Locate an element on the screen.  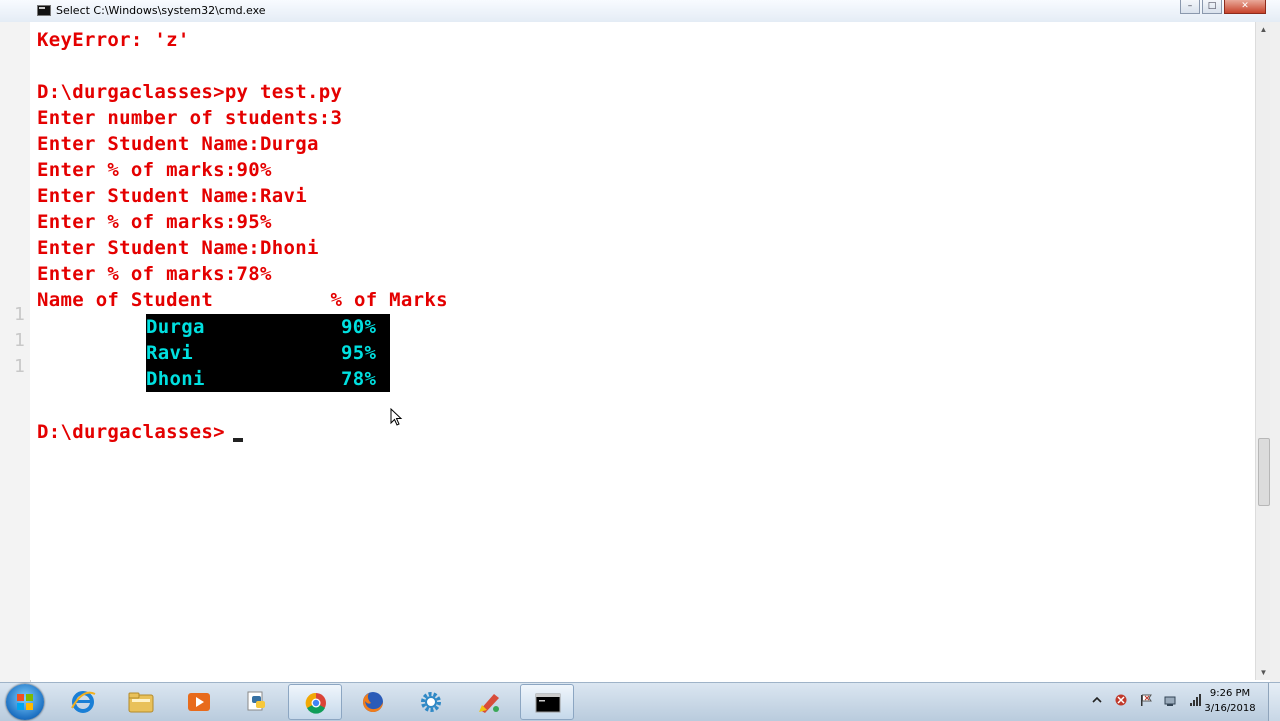
console-line: D:\durgaclasses>py test.py is located at coordinates (190, 92).